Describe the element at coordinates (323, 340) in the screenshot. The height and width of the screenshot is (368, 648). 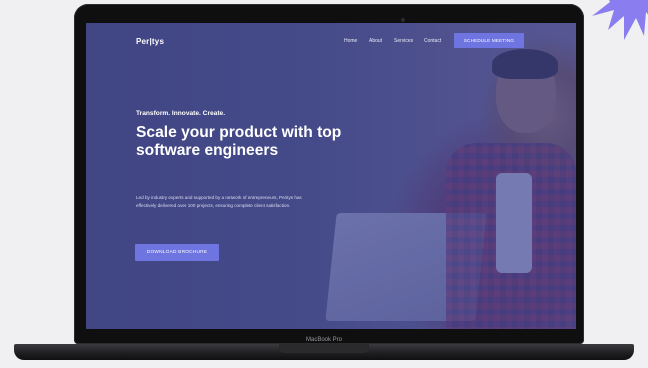
I see `device-label: MacBook Pro` at that location.